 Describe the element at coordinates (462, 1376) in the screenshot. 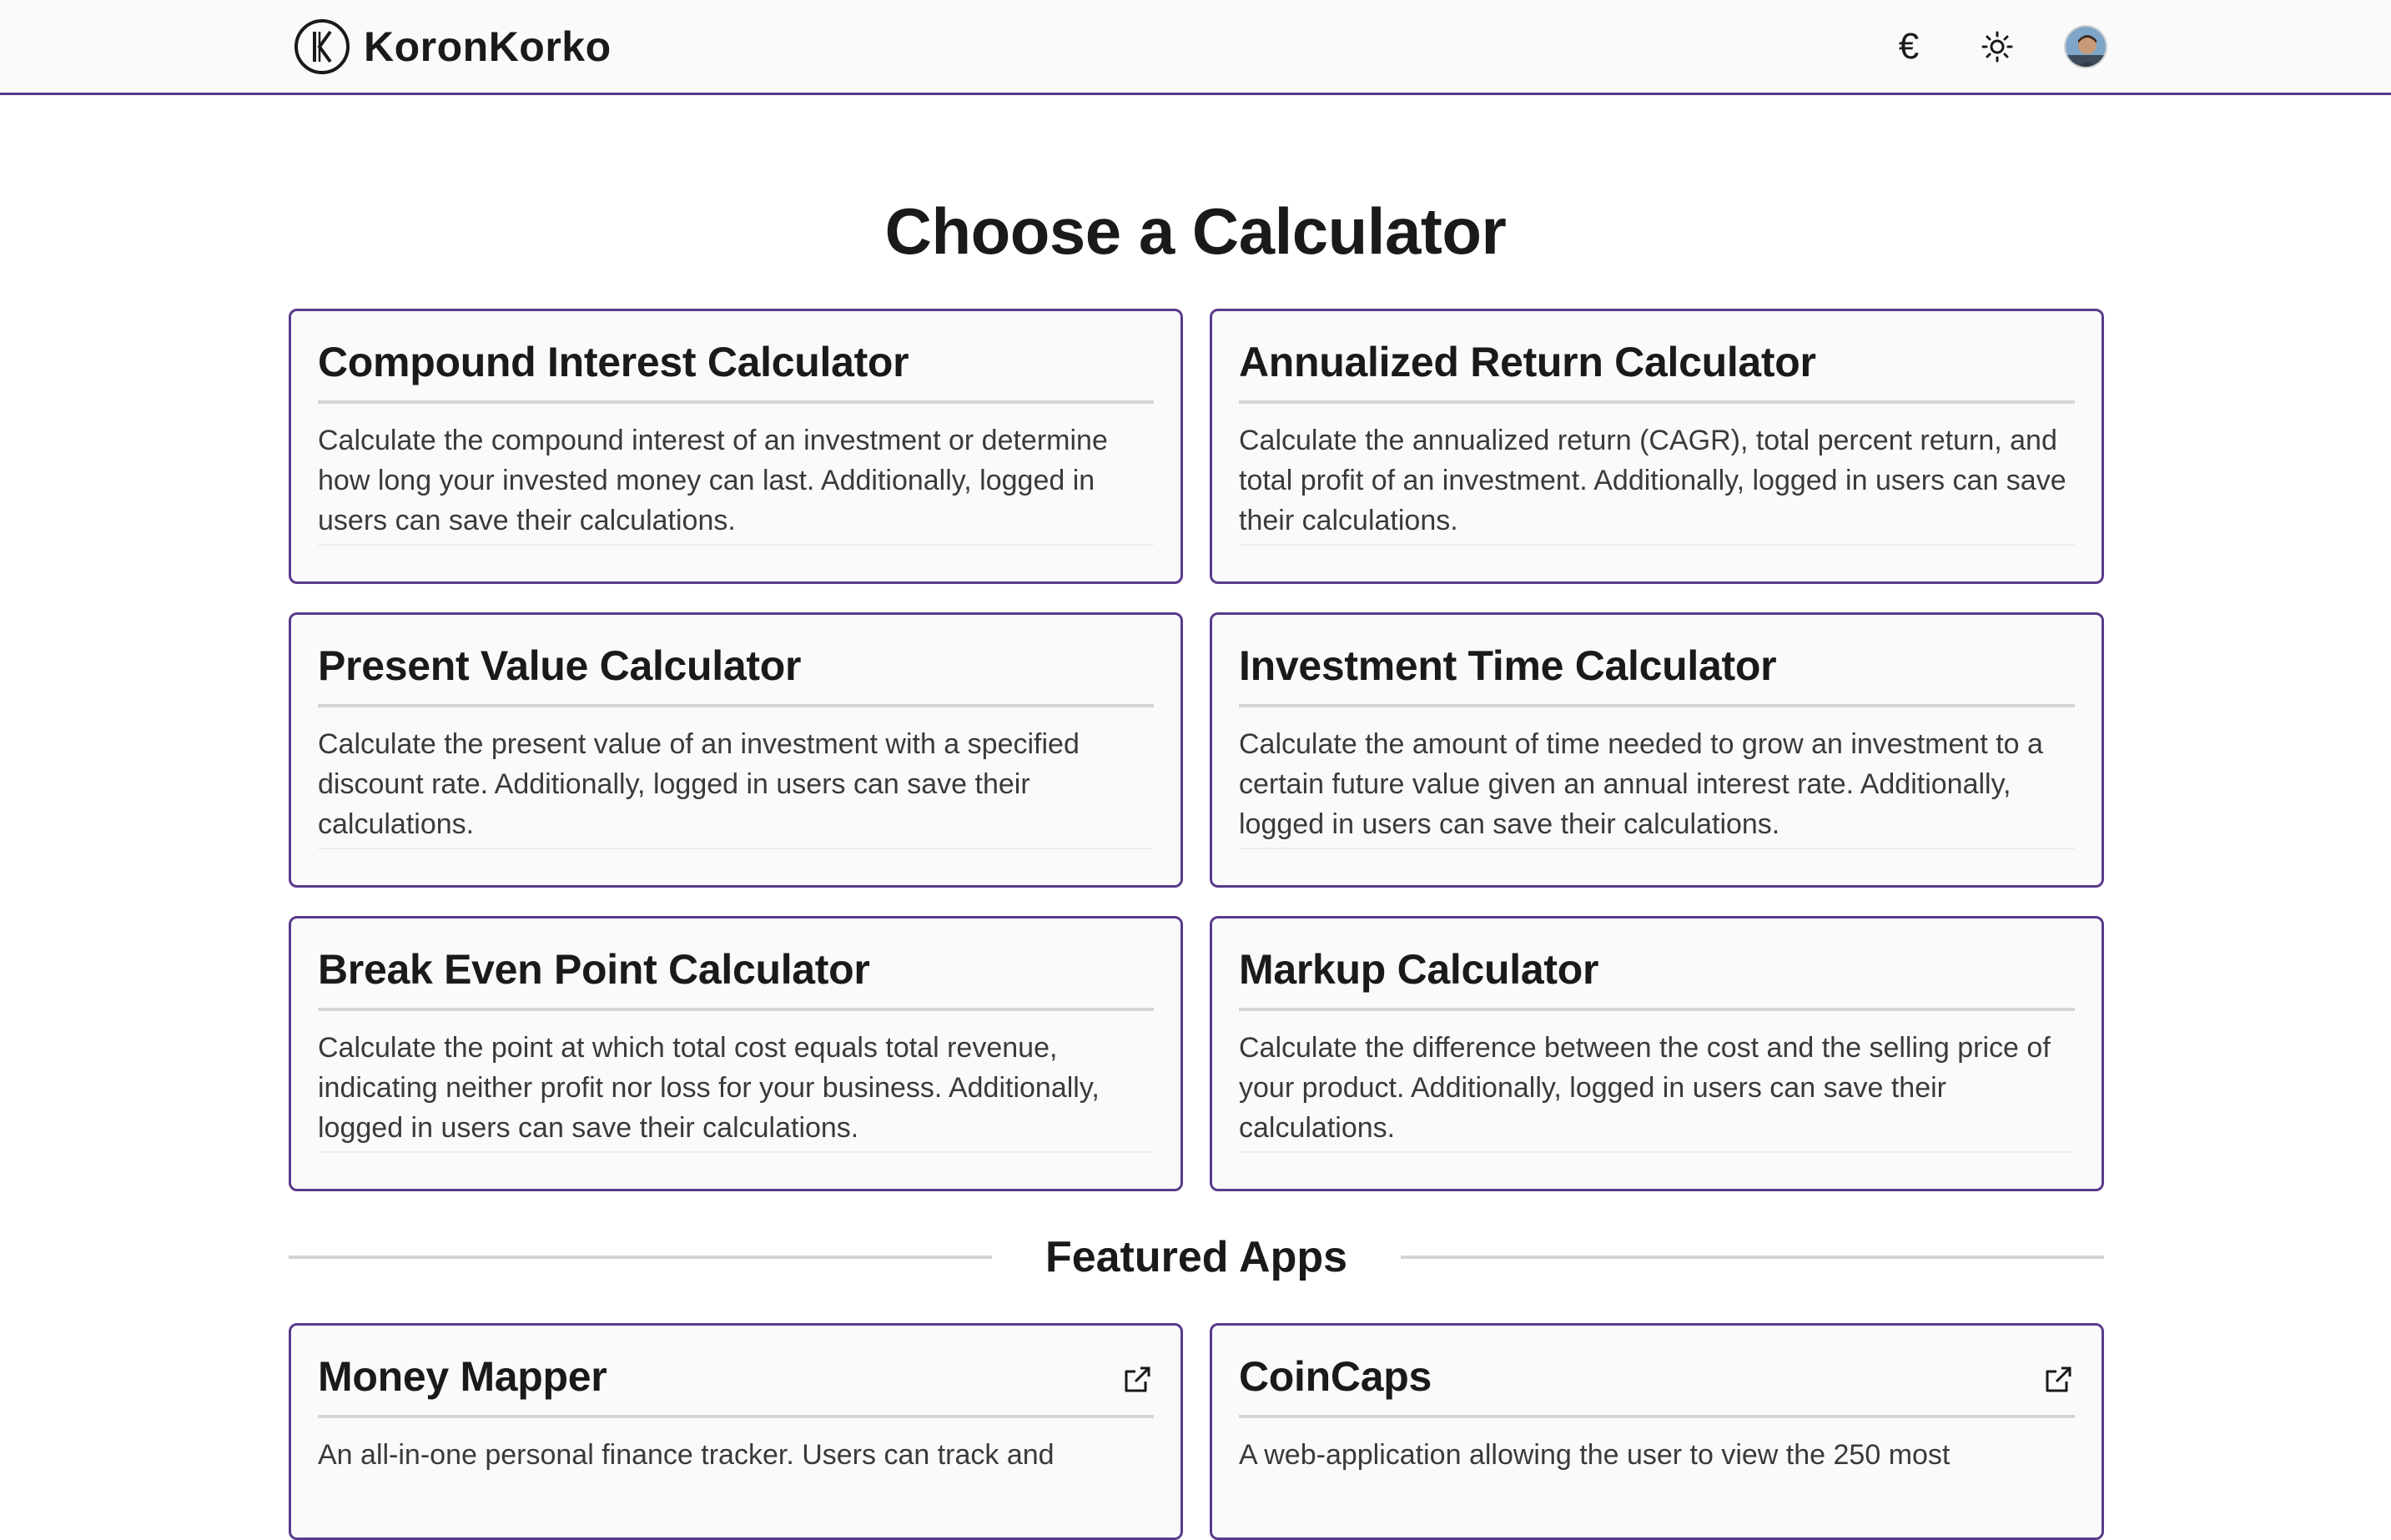

I see `app-title: Money Mapper` at that location.